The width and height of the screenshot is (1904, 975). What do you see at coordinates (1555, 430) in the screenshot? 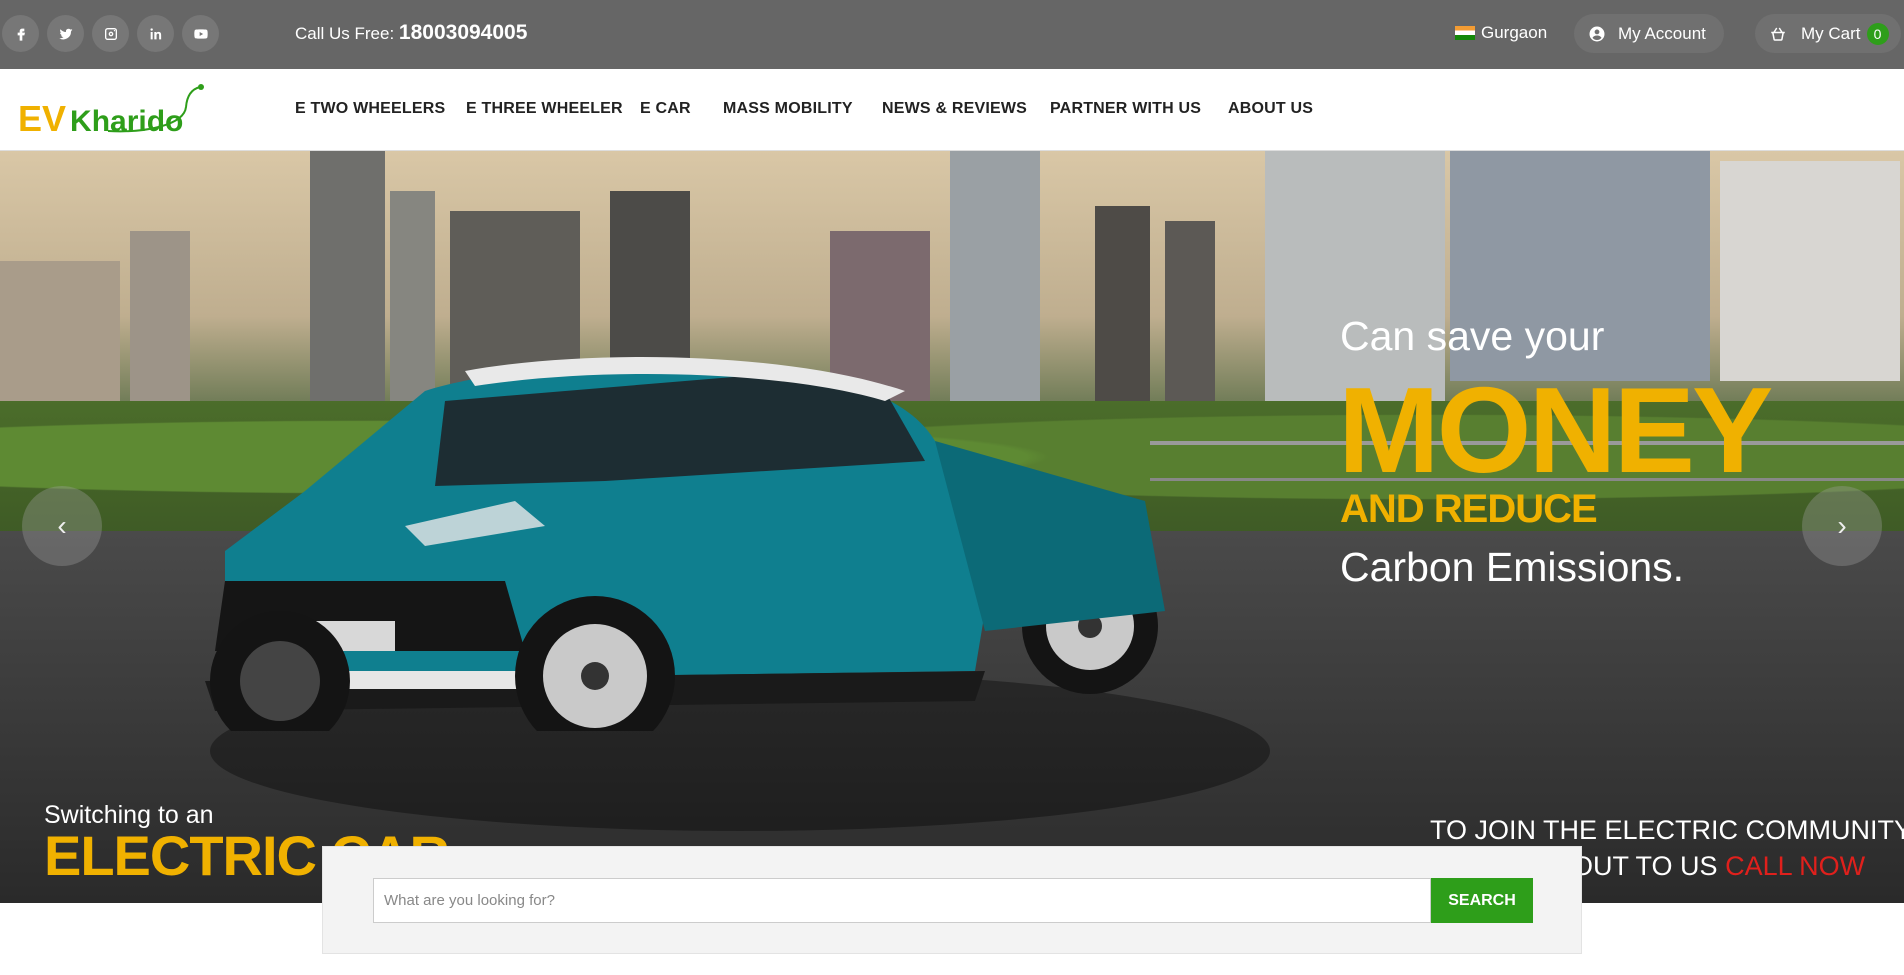
I see `hero-line2: MONEY` at bounding box center [1555, 430].